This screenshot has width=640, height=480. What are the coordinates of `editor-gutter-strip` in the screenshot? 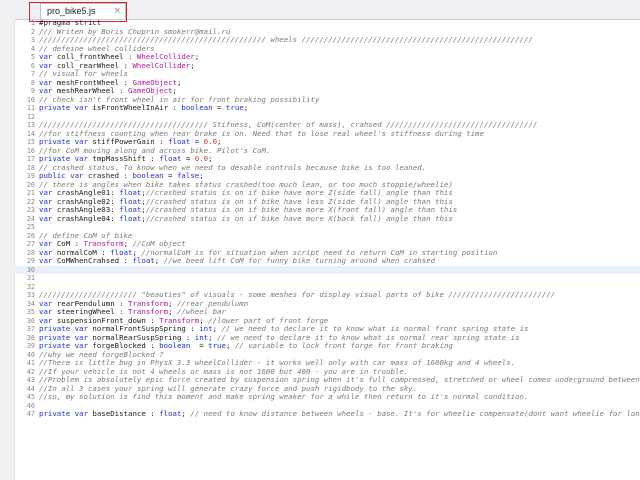 It's located at (7, 249).